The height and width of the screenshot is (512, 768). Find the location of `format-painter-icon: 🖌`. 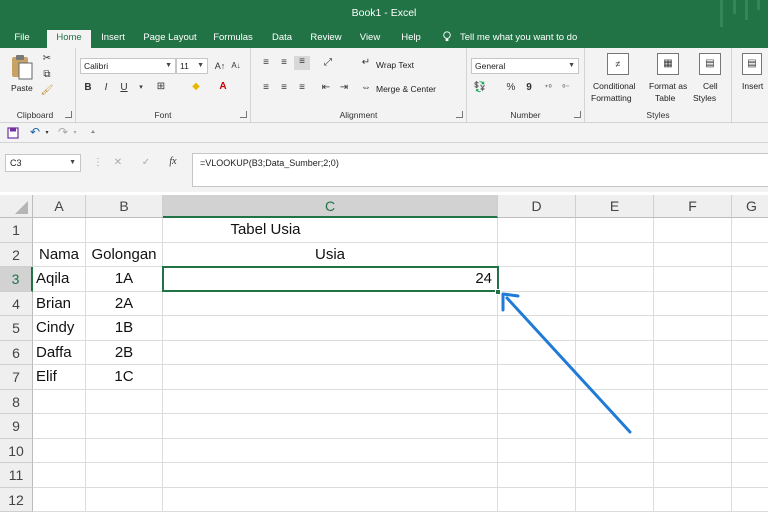

format-painter-icon: 🖌 is located at coordinates (47, 91).